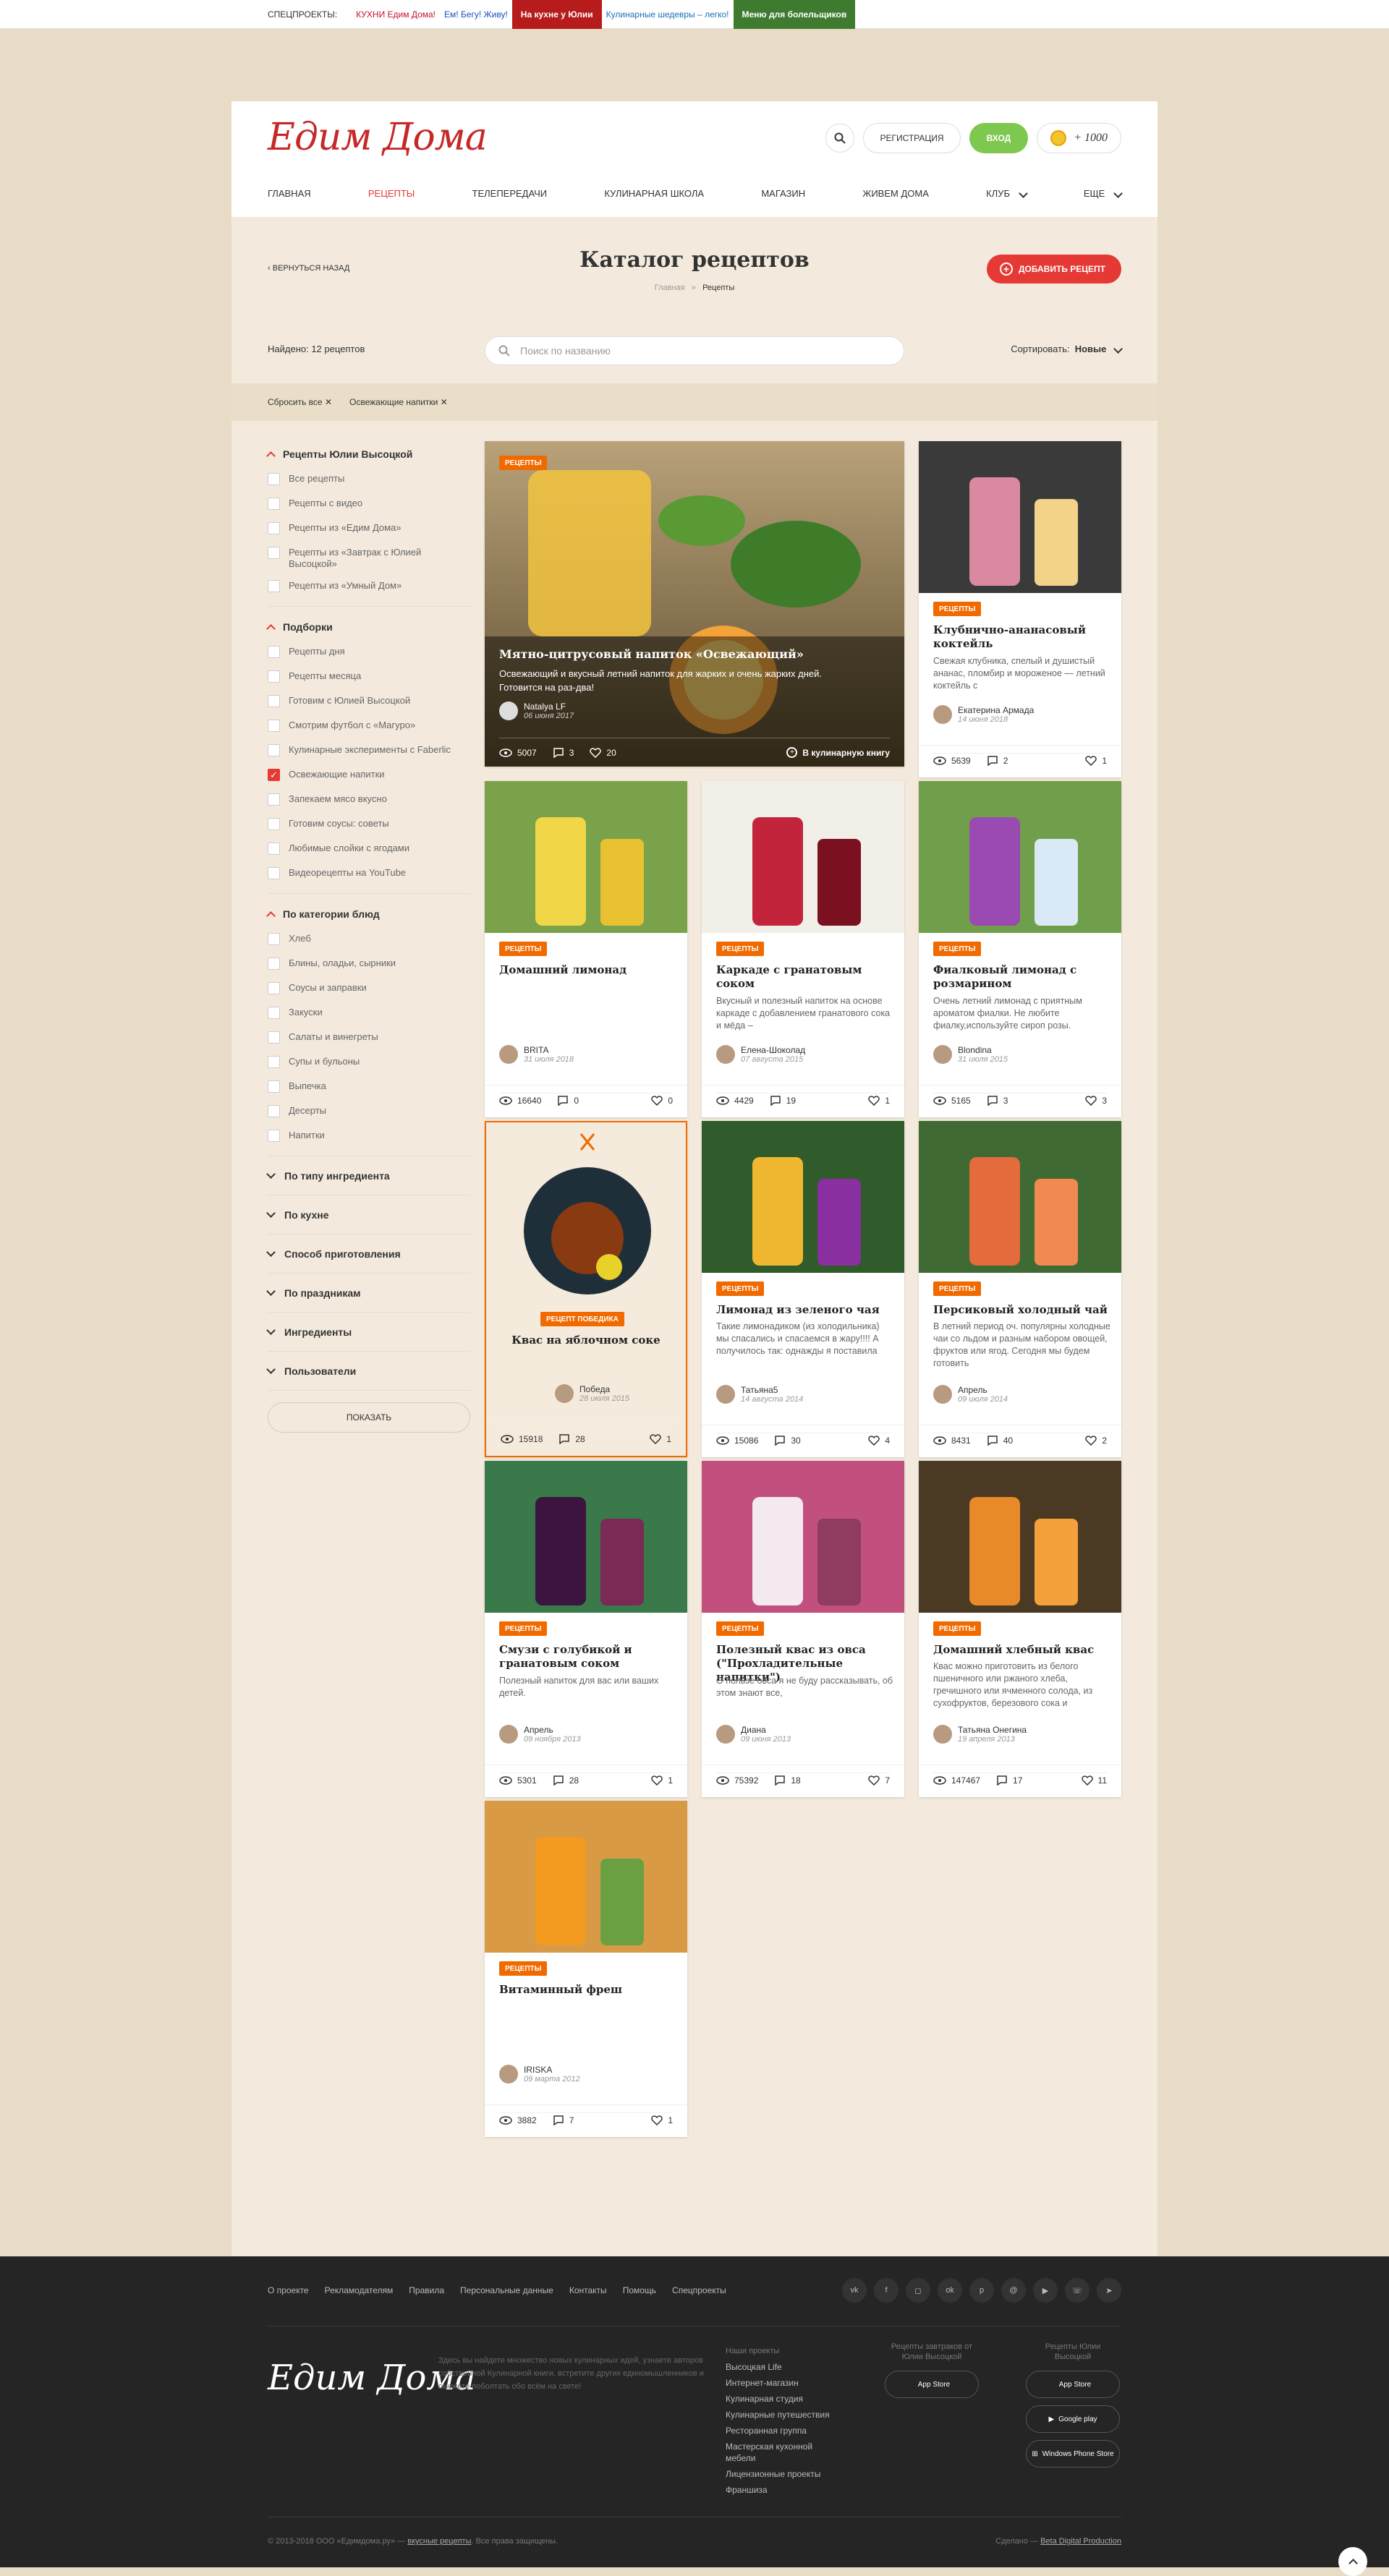 The height and width of the screenshot is (2576, 1389). Describe the element at coordinates (1352, 2561) in the screenshot. I see `scroll-to-top-button` at that location.